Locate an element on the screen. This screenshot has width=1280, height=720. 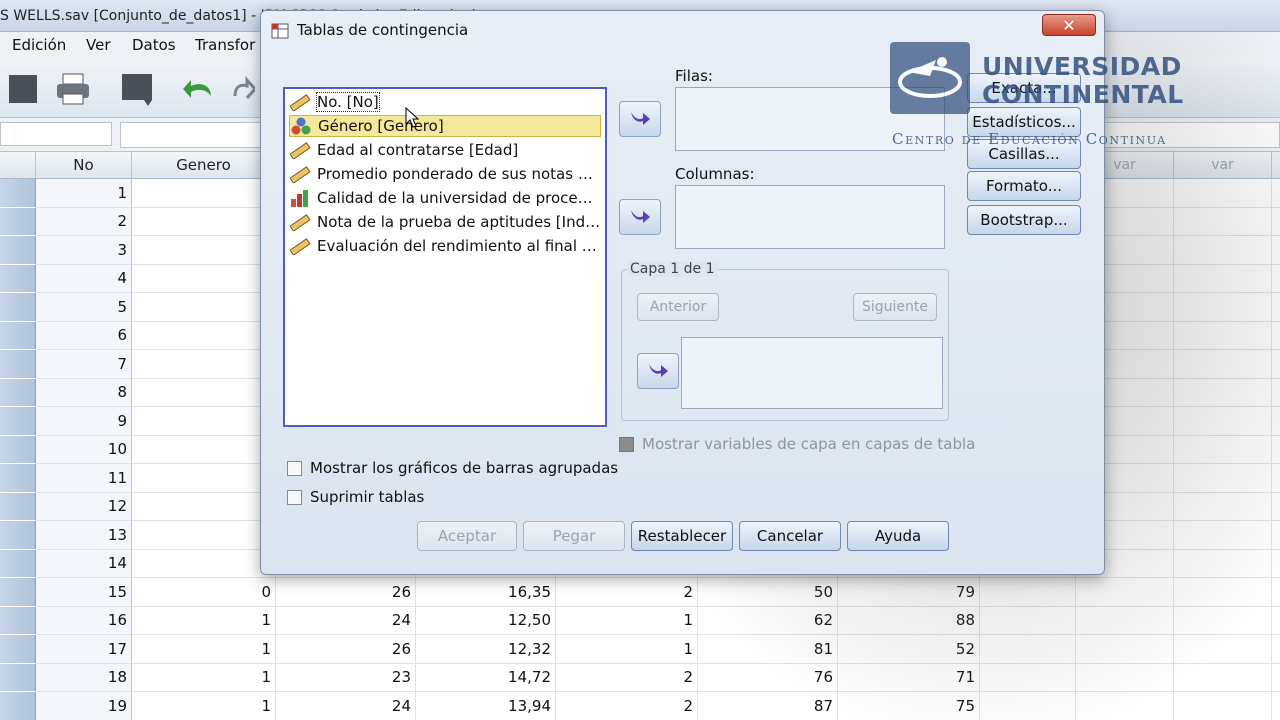
show-layer-variables-checkbox is located at coordinates (626, 444).